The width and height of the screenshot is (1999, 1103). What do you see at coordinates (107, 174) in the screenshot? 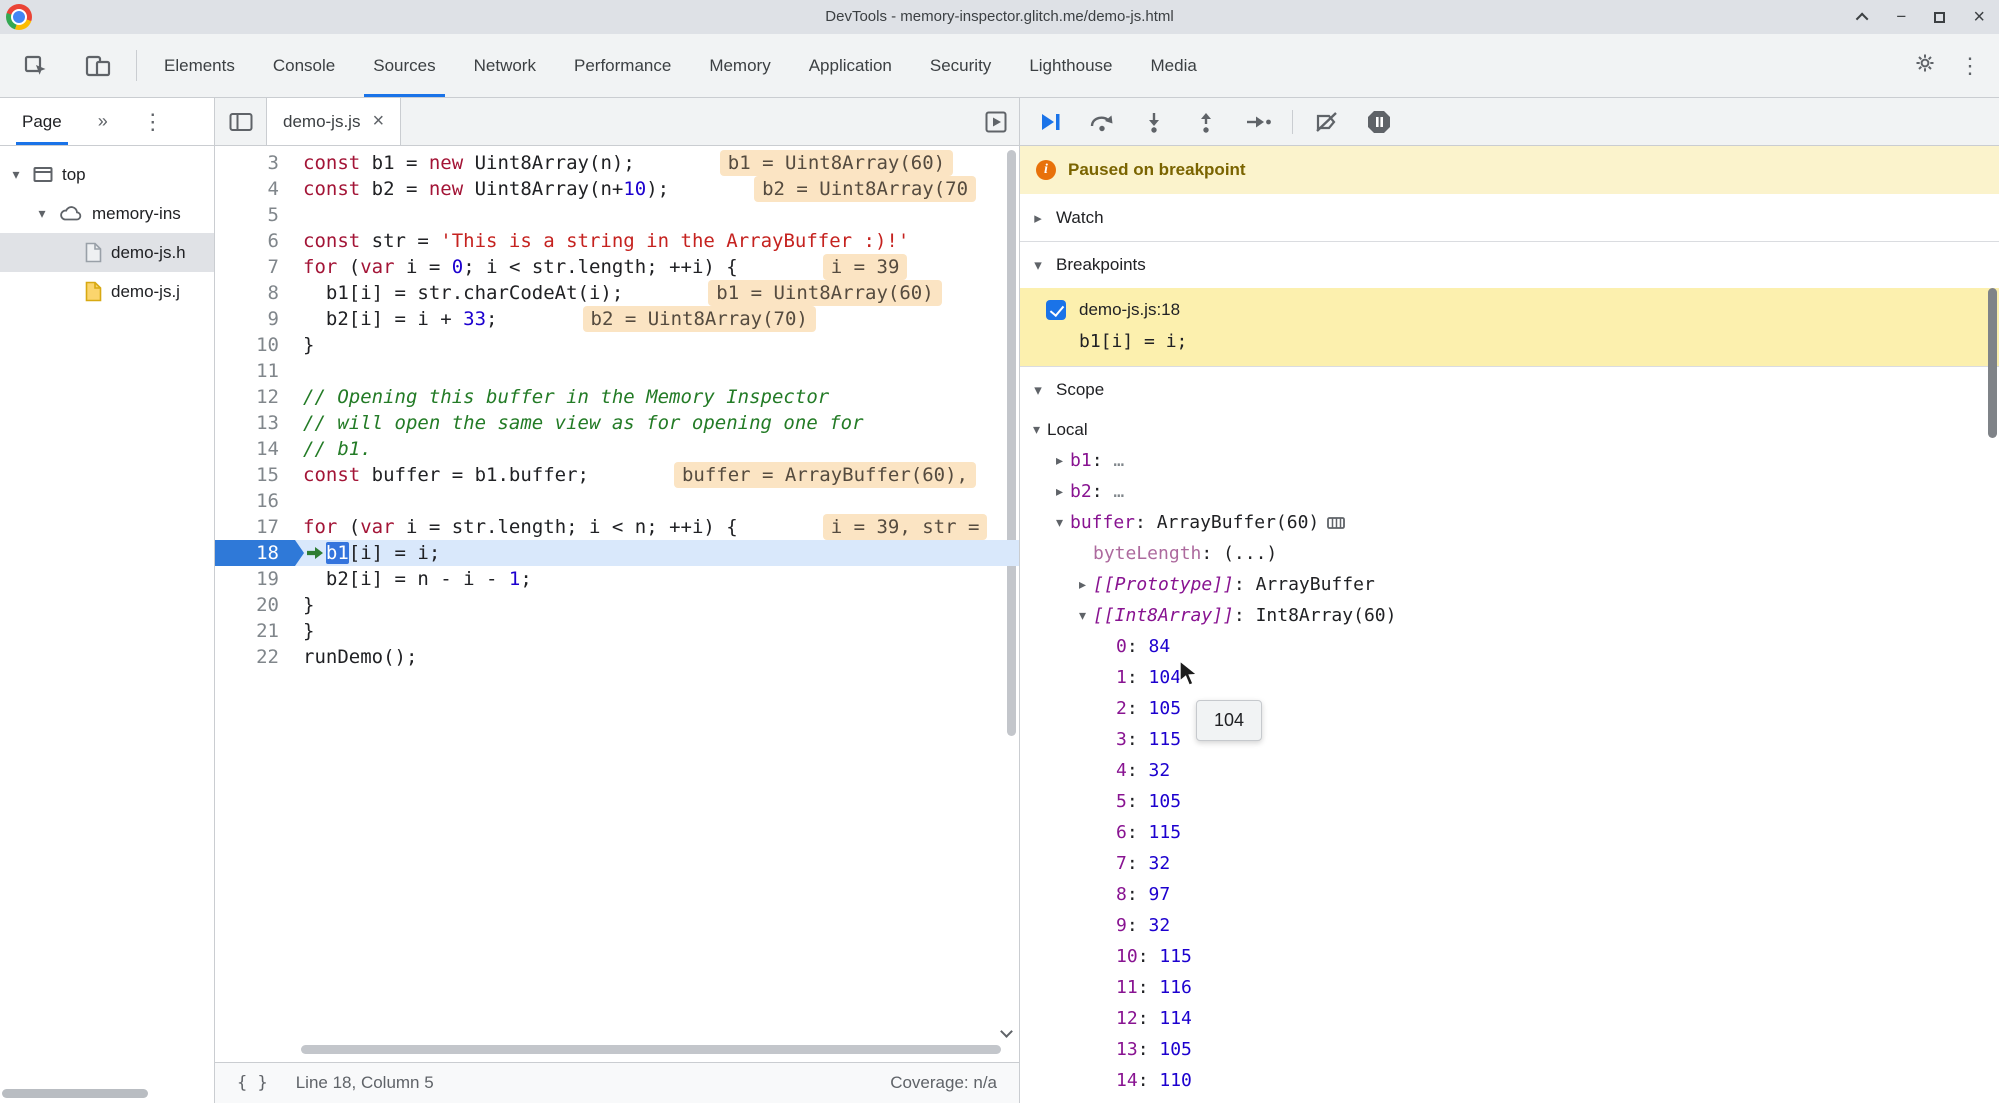
I see `tree-item-top: ▾ top` at bounding box center [107, 174].